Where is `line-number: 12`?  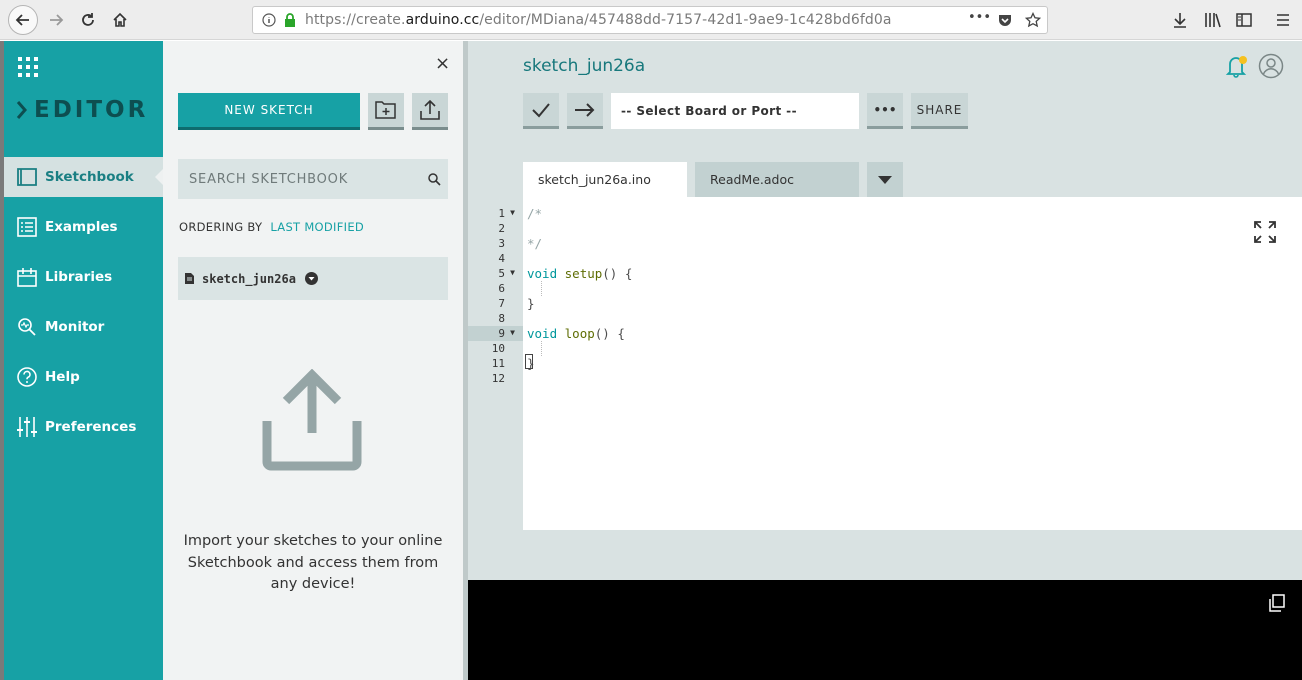
line-number: 12 is located at coordinates (498, 378).